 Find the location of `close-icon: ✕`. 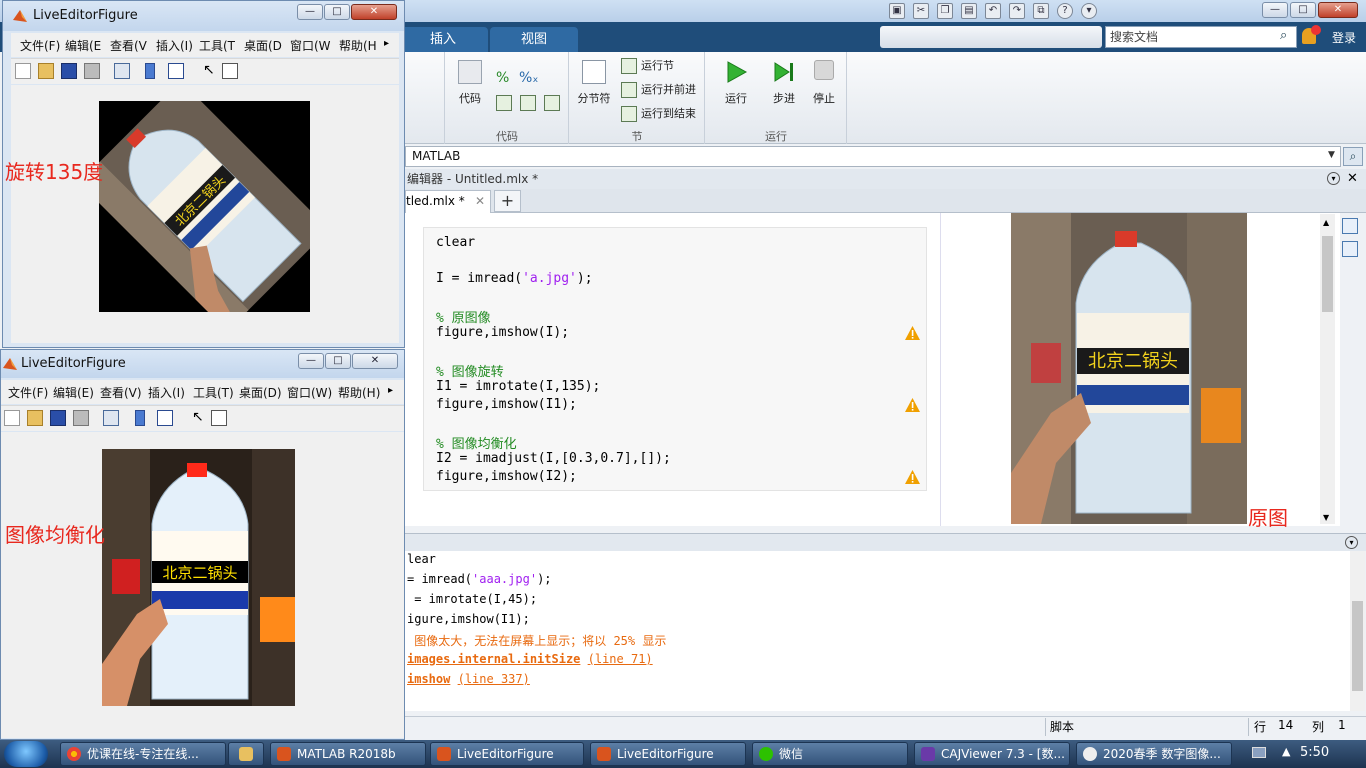

close-icon: ✕ is located at coordinates (1352, 178).